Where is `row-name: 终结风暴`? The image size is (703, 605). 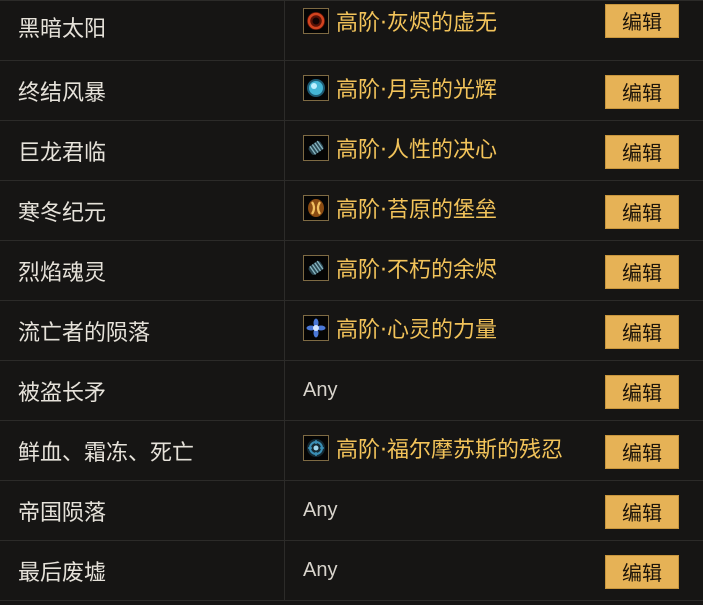
row-name: 终结风暴 is located at coordinates (62, 93).